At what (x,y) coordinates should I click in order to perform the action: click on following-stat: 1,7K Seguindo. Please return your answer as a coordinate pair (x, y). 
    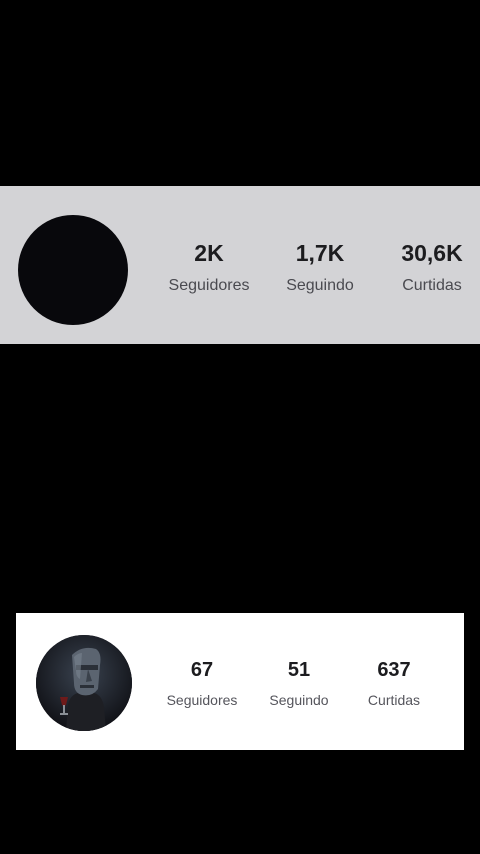
    Looking at the image, I should click on (320, 267).